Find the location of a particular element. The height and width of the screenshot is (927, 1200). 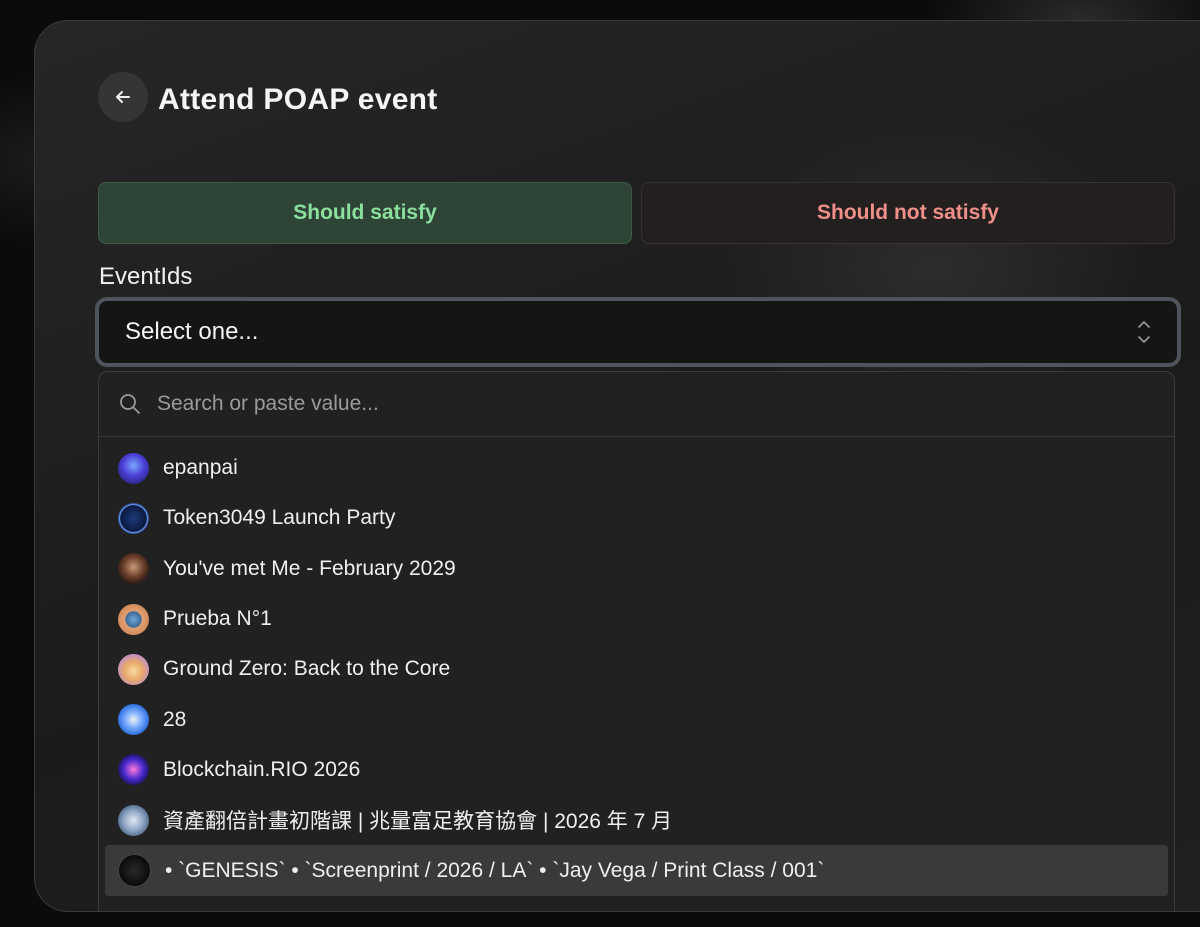

page-title: Attend POAP event is located at coordinates (298, 99).